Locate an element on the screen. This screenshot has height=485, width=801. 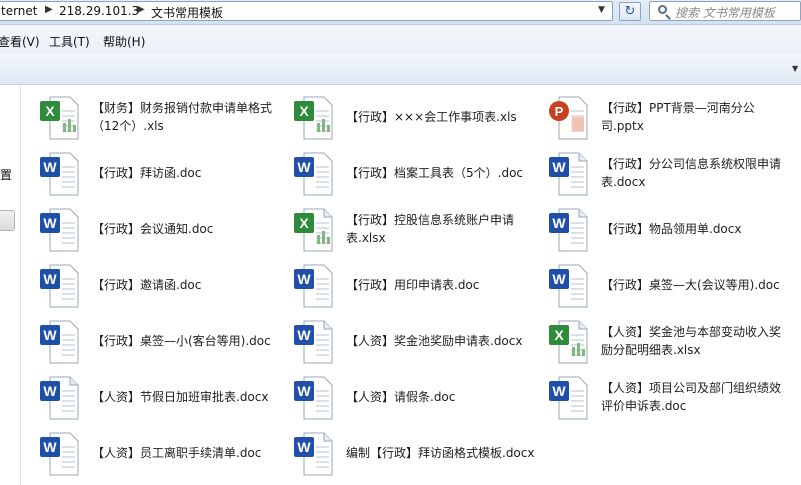
file-item: W 【行政】桌签—大(会议等用).doc is located at coordinates (670, 287).